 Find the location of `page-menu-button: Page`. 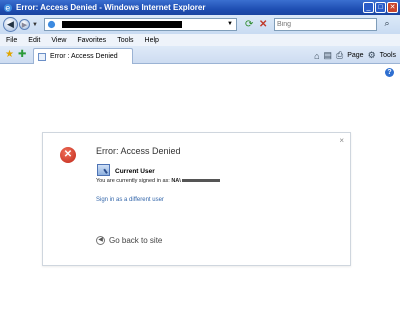

page-menu-button: Page is located at coordinates (355, 55).